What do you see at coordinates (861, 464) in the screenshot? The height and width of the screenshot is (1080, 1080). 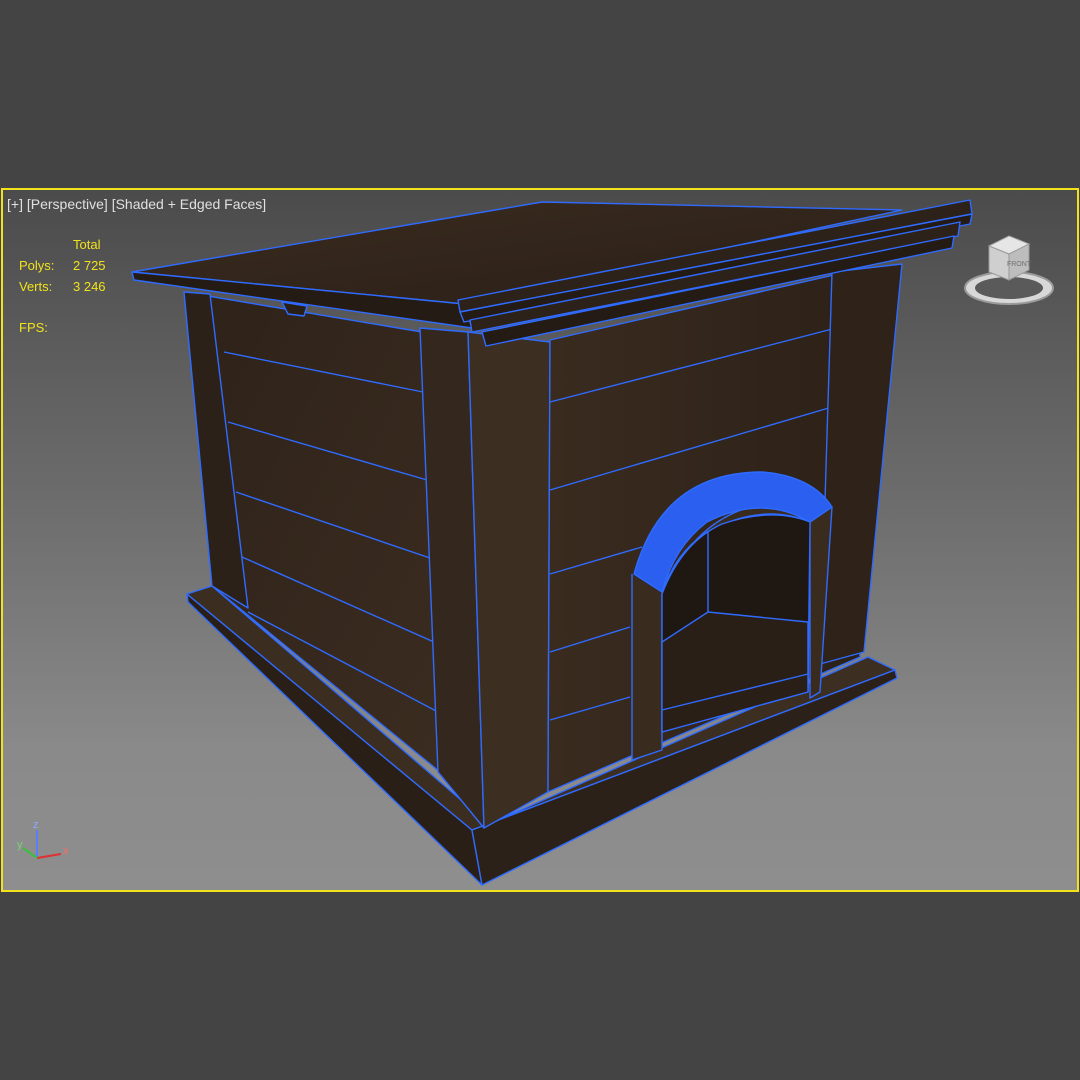 I see `right-post` at bounding box center [861, 464].